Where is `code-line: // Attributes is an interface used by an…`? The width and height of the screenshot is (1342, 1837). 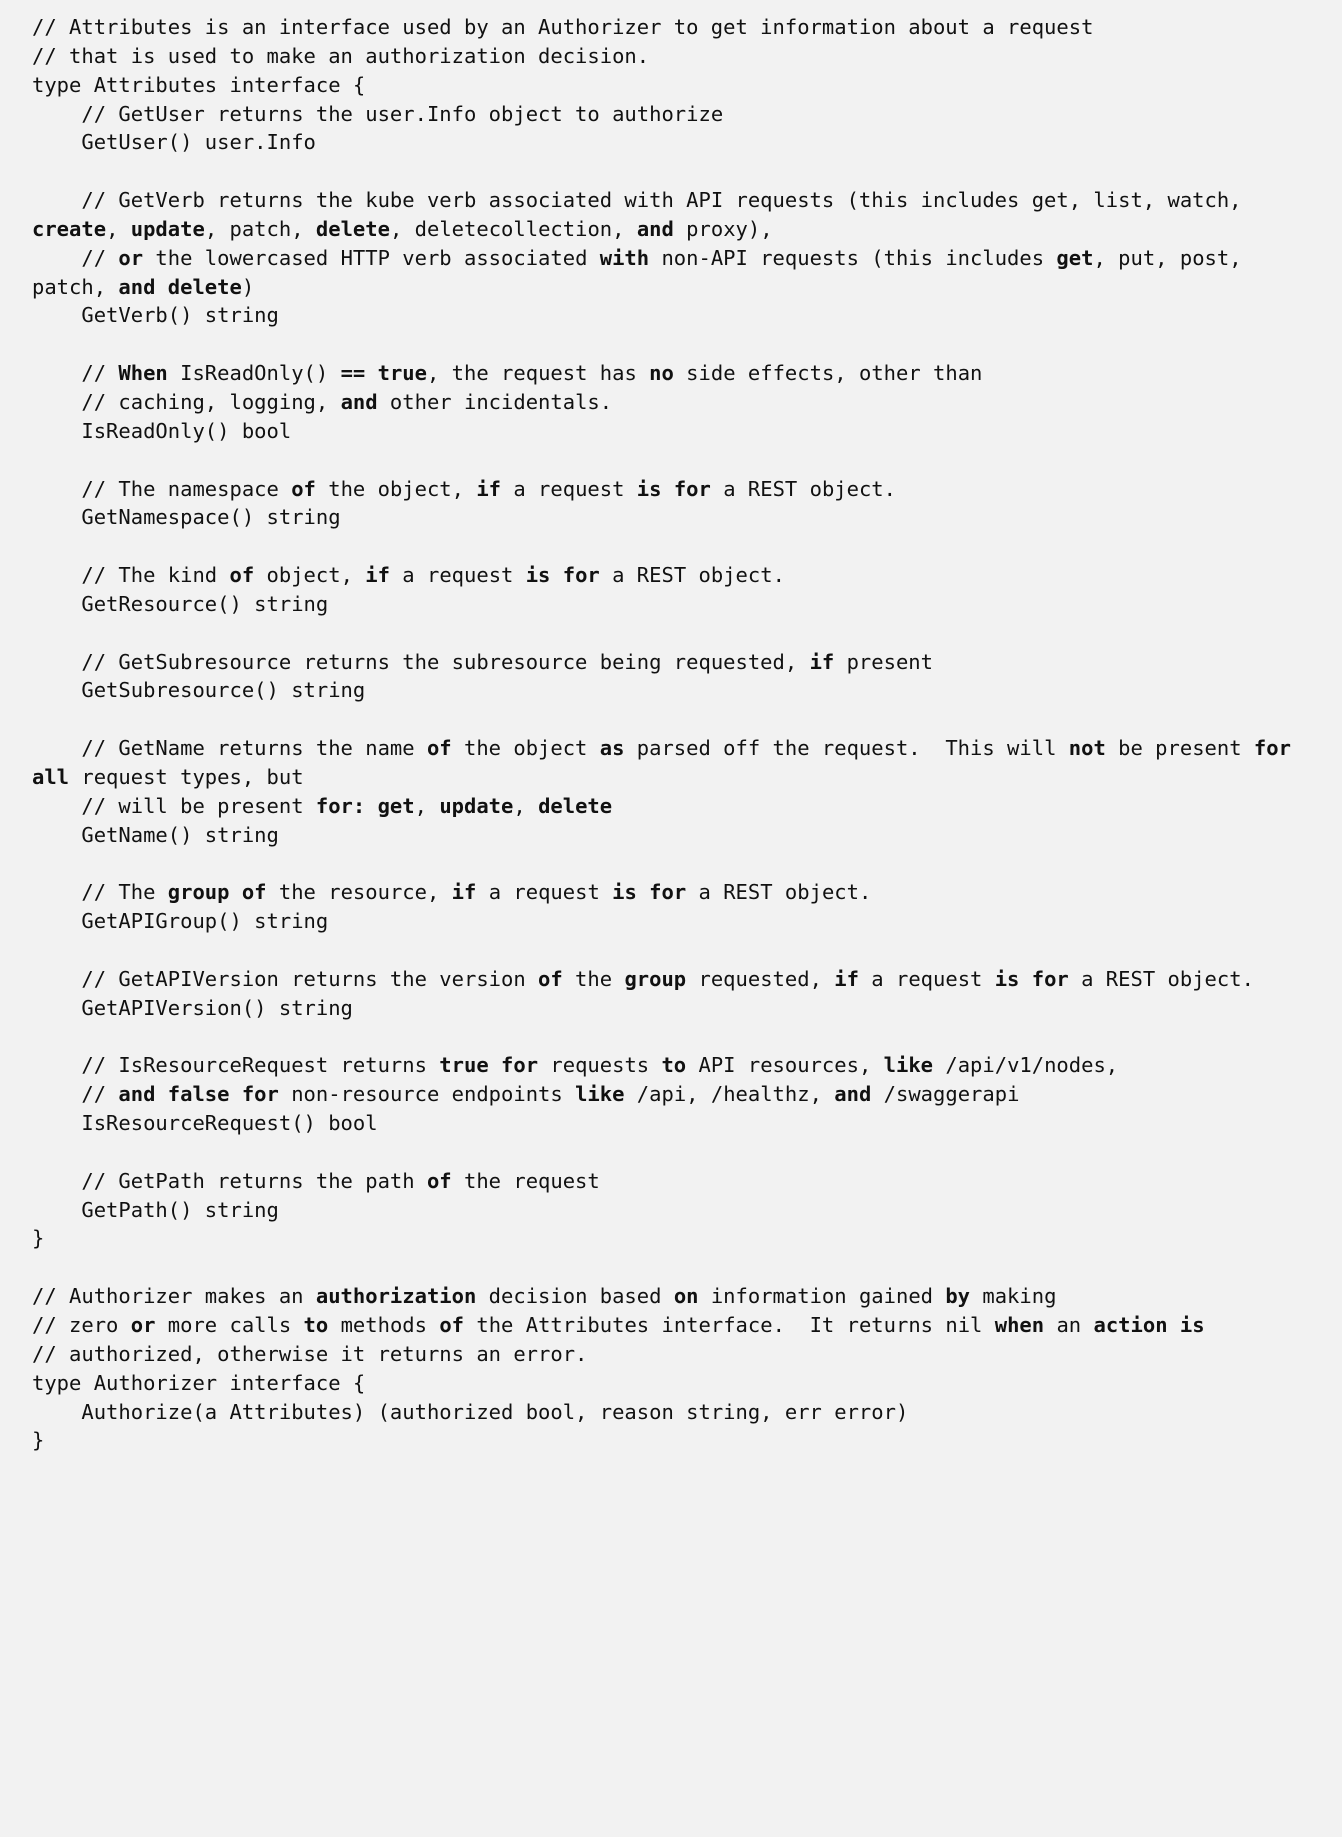
code-line: // Attributes is an interface used by an… is located at coordinates (678, 27).